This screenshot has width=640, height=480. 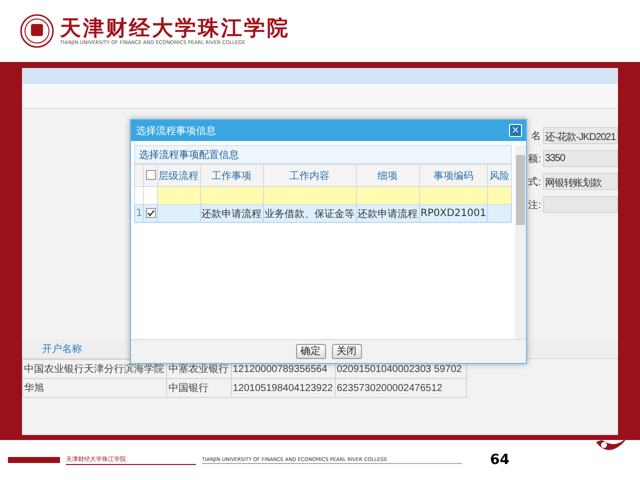 What do you see at coordinates (199, 388) in the screenshot?
I see `table-cell: 中国银行` at bounding box center [199, 388].